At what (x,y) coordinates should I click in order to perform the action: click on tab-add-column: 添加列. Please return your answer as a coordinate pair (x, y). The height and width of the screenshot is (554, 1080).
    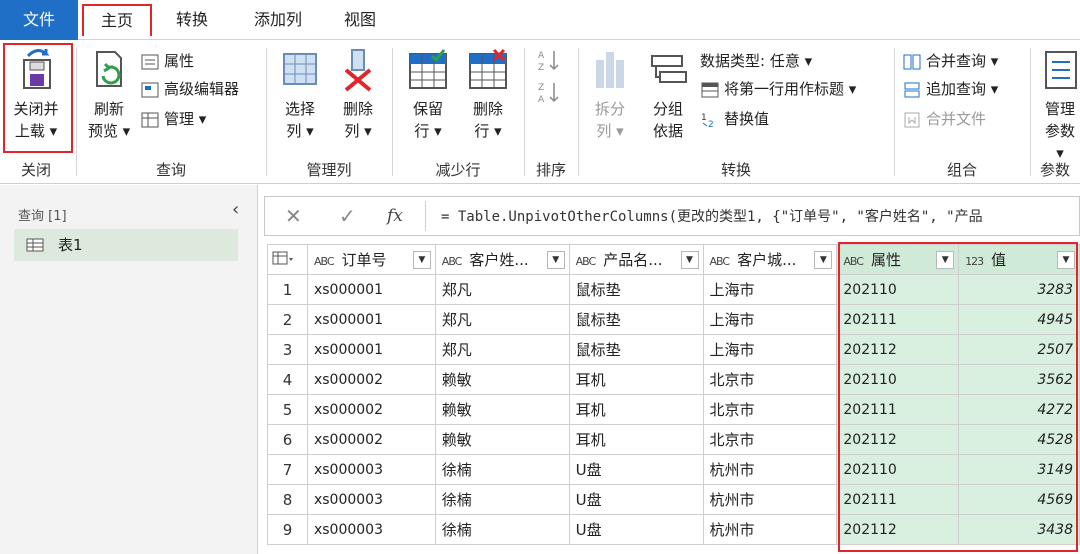
    Looking at the image, I should click on (278, 20).